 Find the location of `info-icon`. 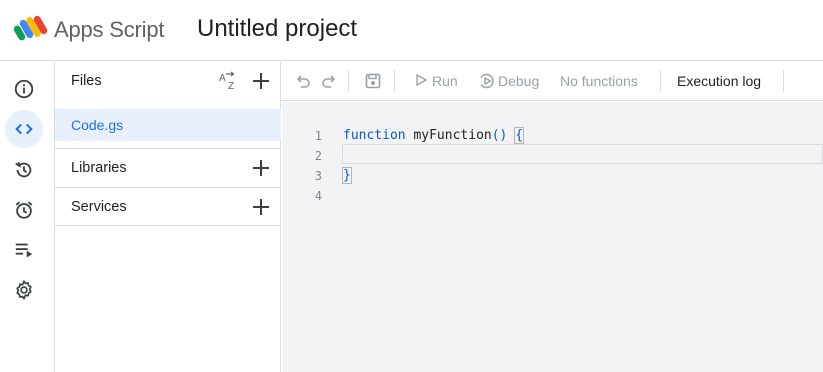

info-icon is located at coordinates (24, 89).